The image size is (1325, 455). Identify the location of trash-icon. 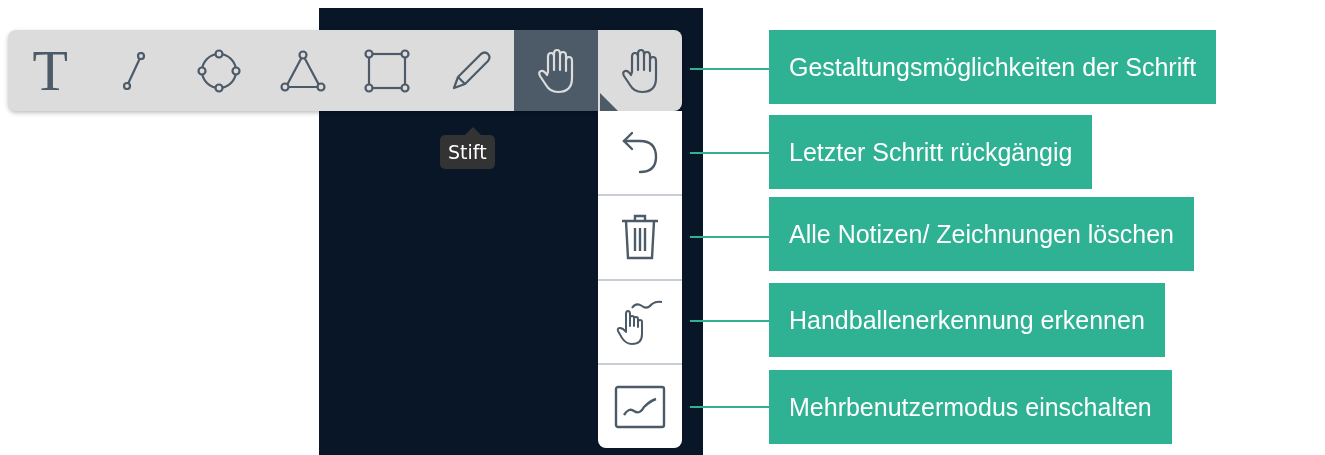
(640, 237).